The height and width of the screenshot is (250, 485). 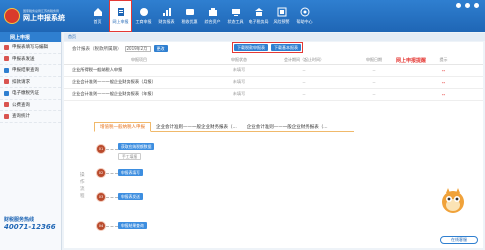 What do you see at coordinates (30, 117) in the screenshot?
I see `sidebar-item-stats: 查询统计` at bounding box center [30, 117].